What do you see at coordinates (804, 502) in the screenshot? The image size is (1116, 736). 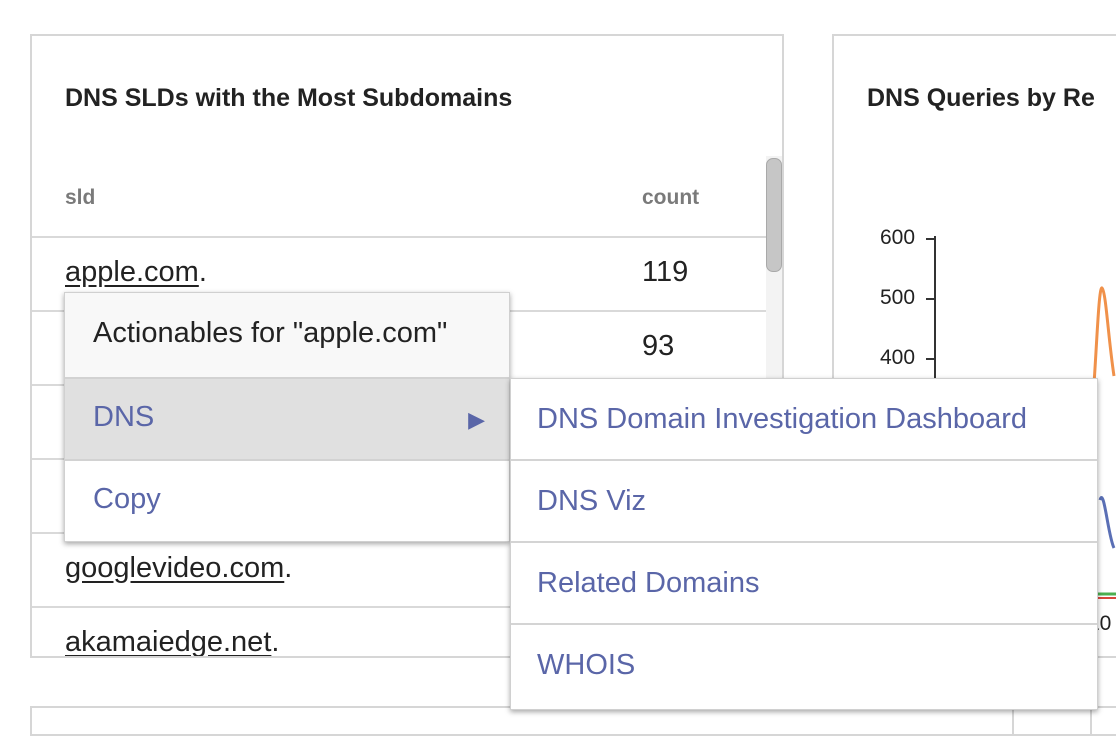 I see `submenu-item-dns-viz: DNS Viz` at bounding box center [804, 502].